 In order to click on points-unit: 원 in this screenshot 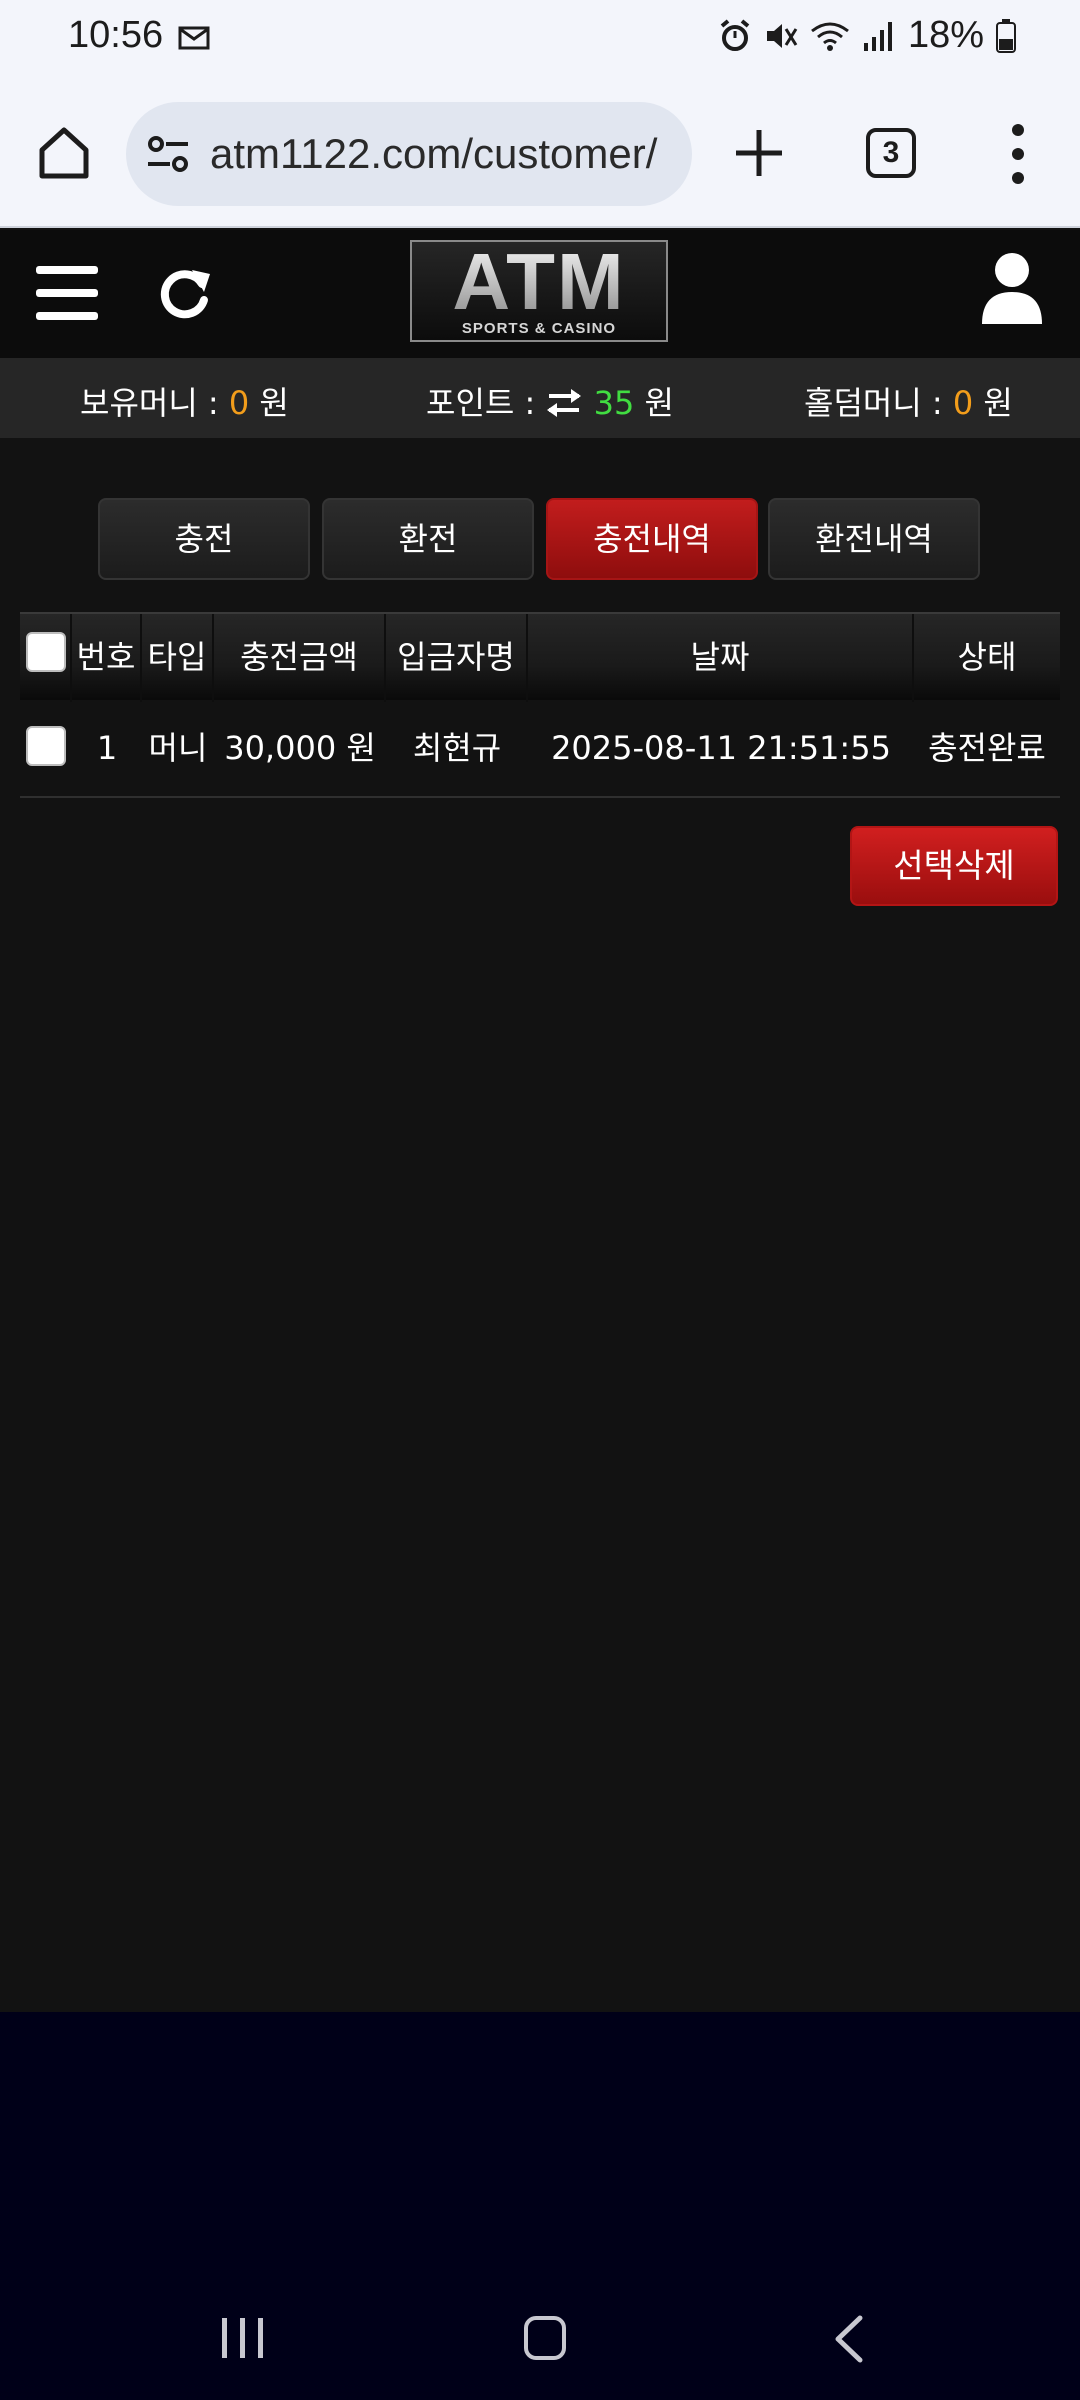, I will do `click(659, 403)`.